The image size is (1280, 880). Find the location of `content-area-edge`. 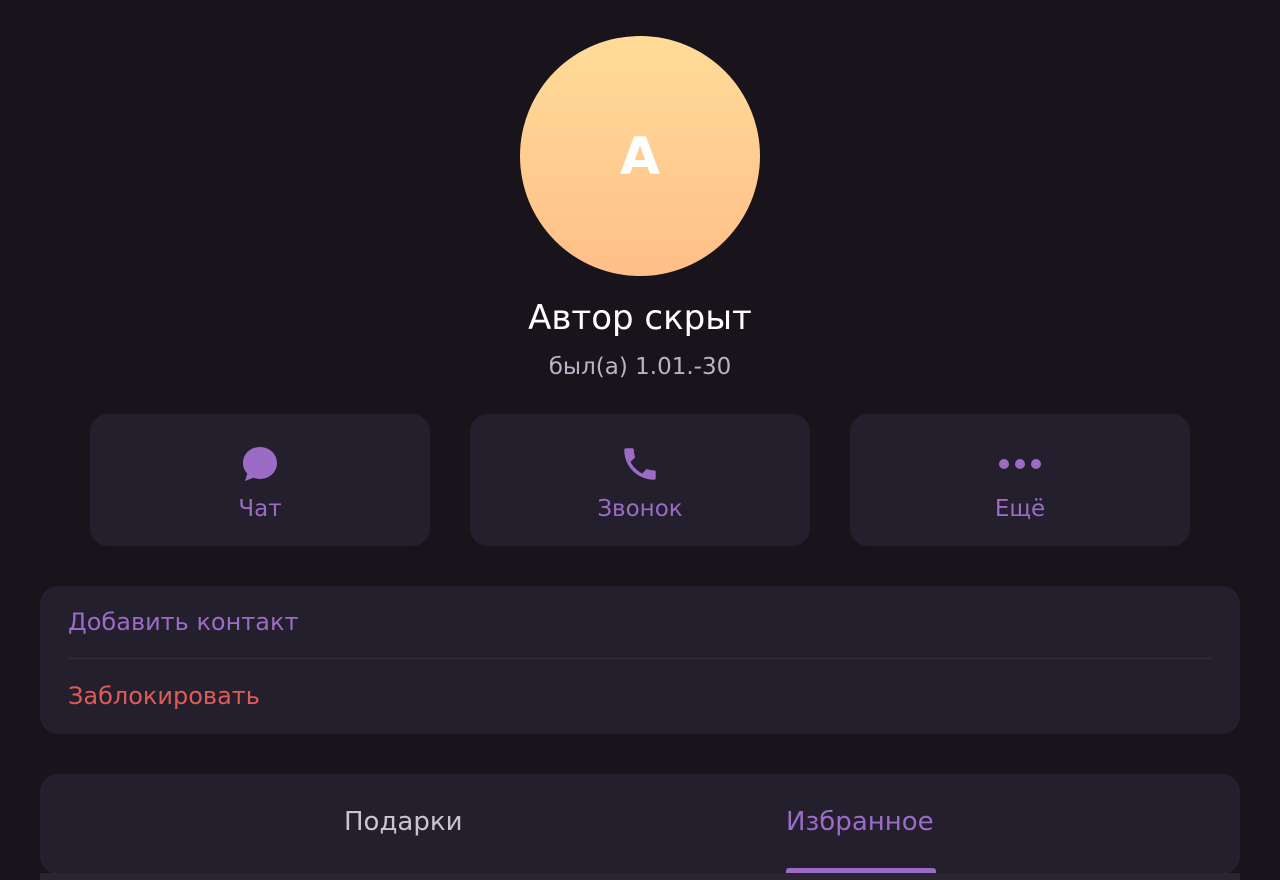

content-area-edge is located at coordinates (640, 876).